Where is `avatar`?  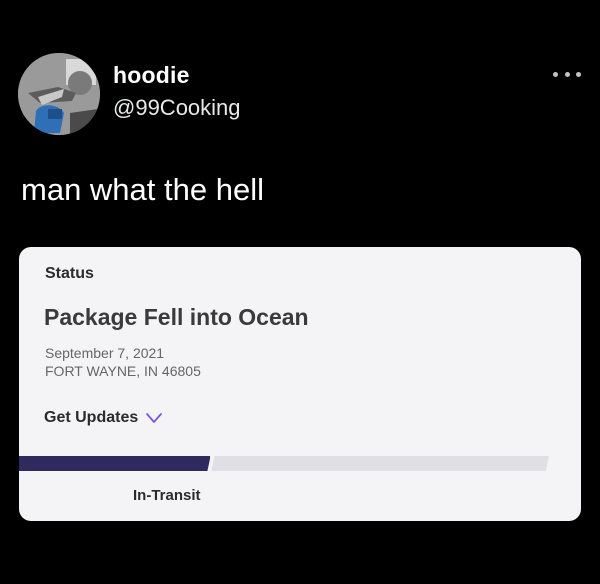 avatar is located at coordinates (59, 94).